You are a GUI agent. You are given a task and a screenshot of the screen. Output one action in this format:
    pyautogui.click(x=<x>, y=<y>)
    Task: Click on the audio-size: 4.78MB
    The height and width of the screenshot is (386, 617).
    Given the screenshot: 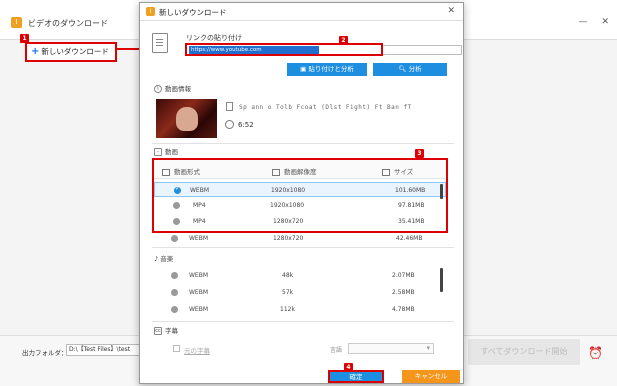 What is the action you would take?
    pyautogui.click(x=403, y=309)
    